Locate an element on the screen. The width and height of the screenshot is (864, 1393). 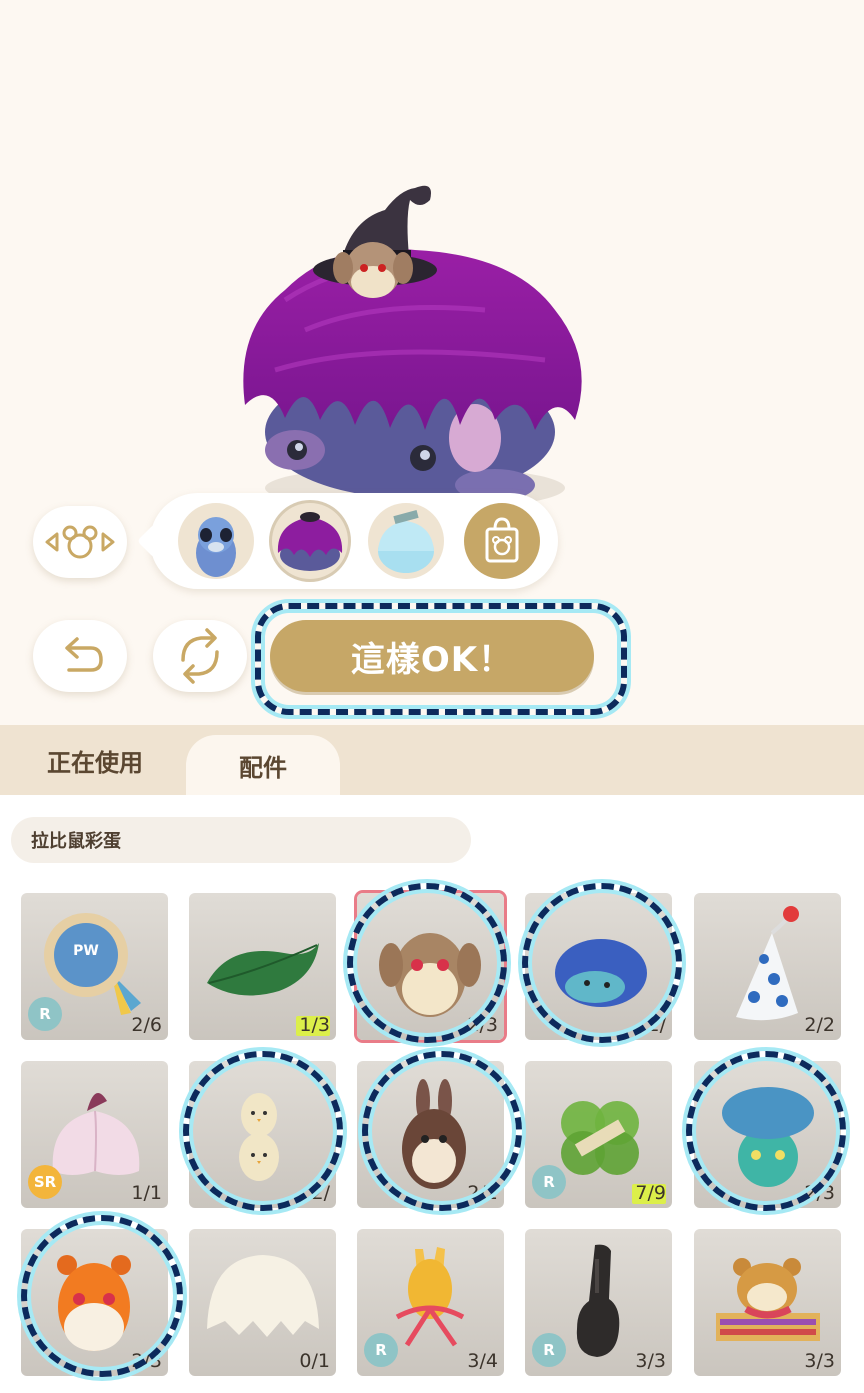
undo-button is located at coordinates (80, 656).